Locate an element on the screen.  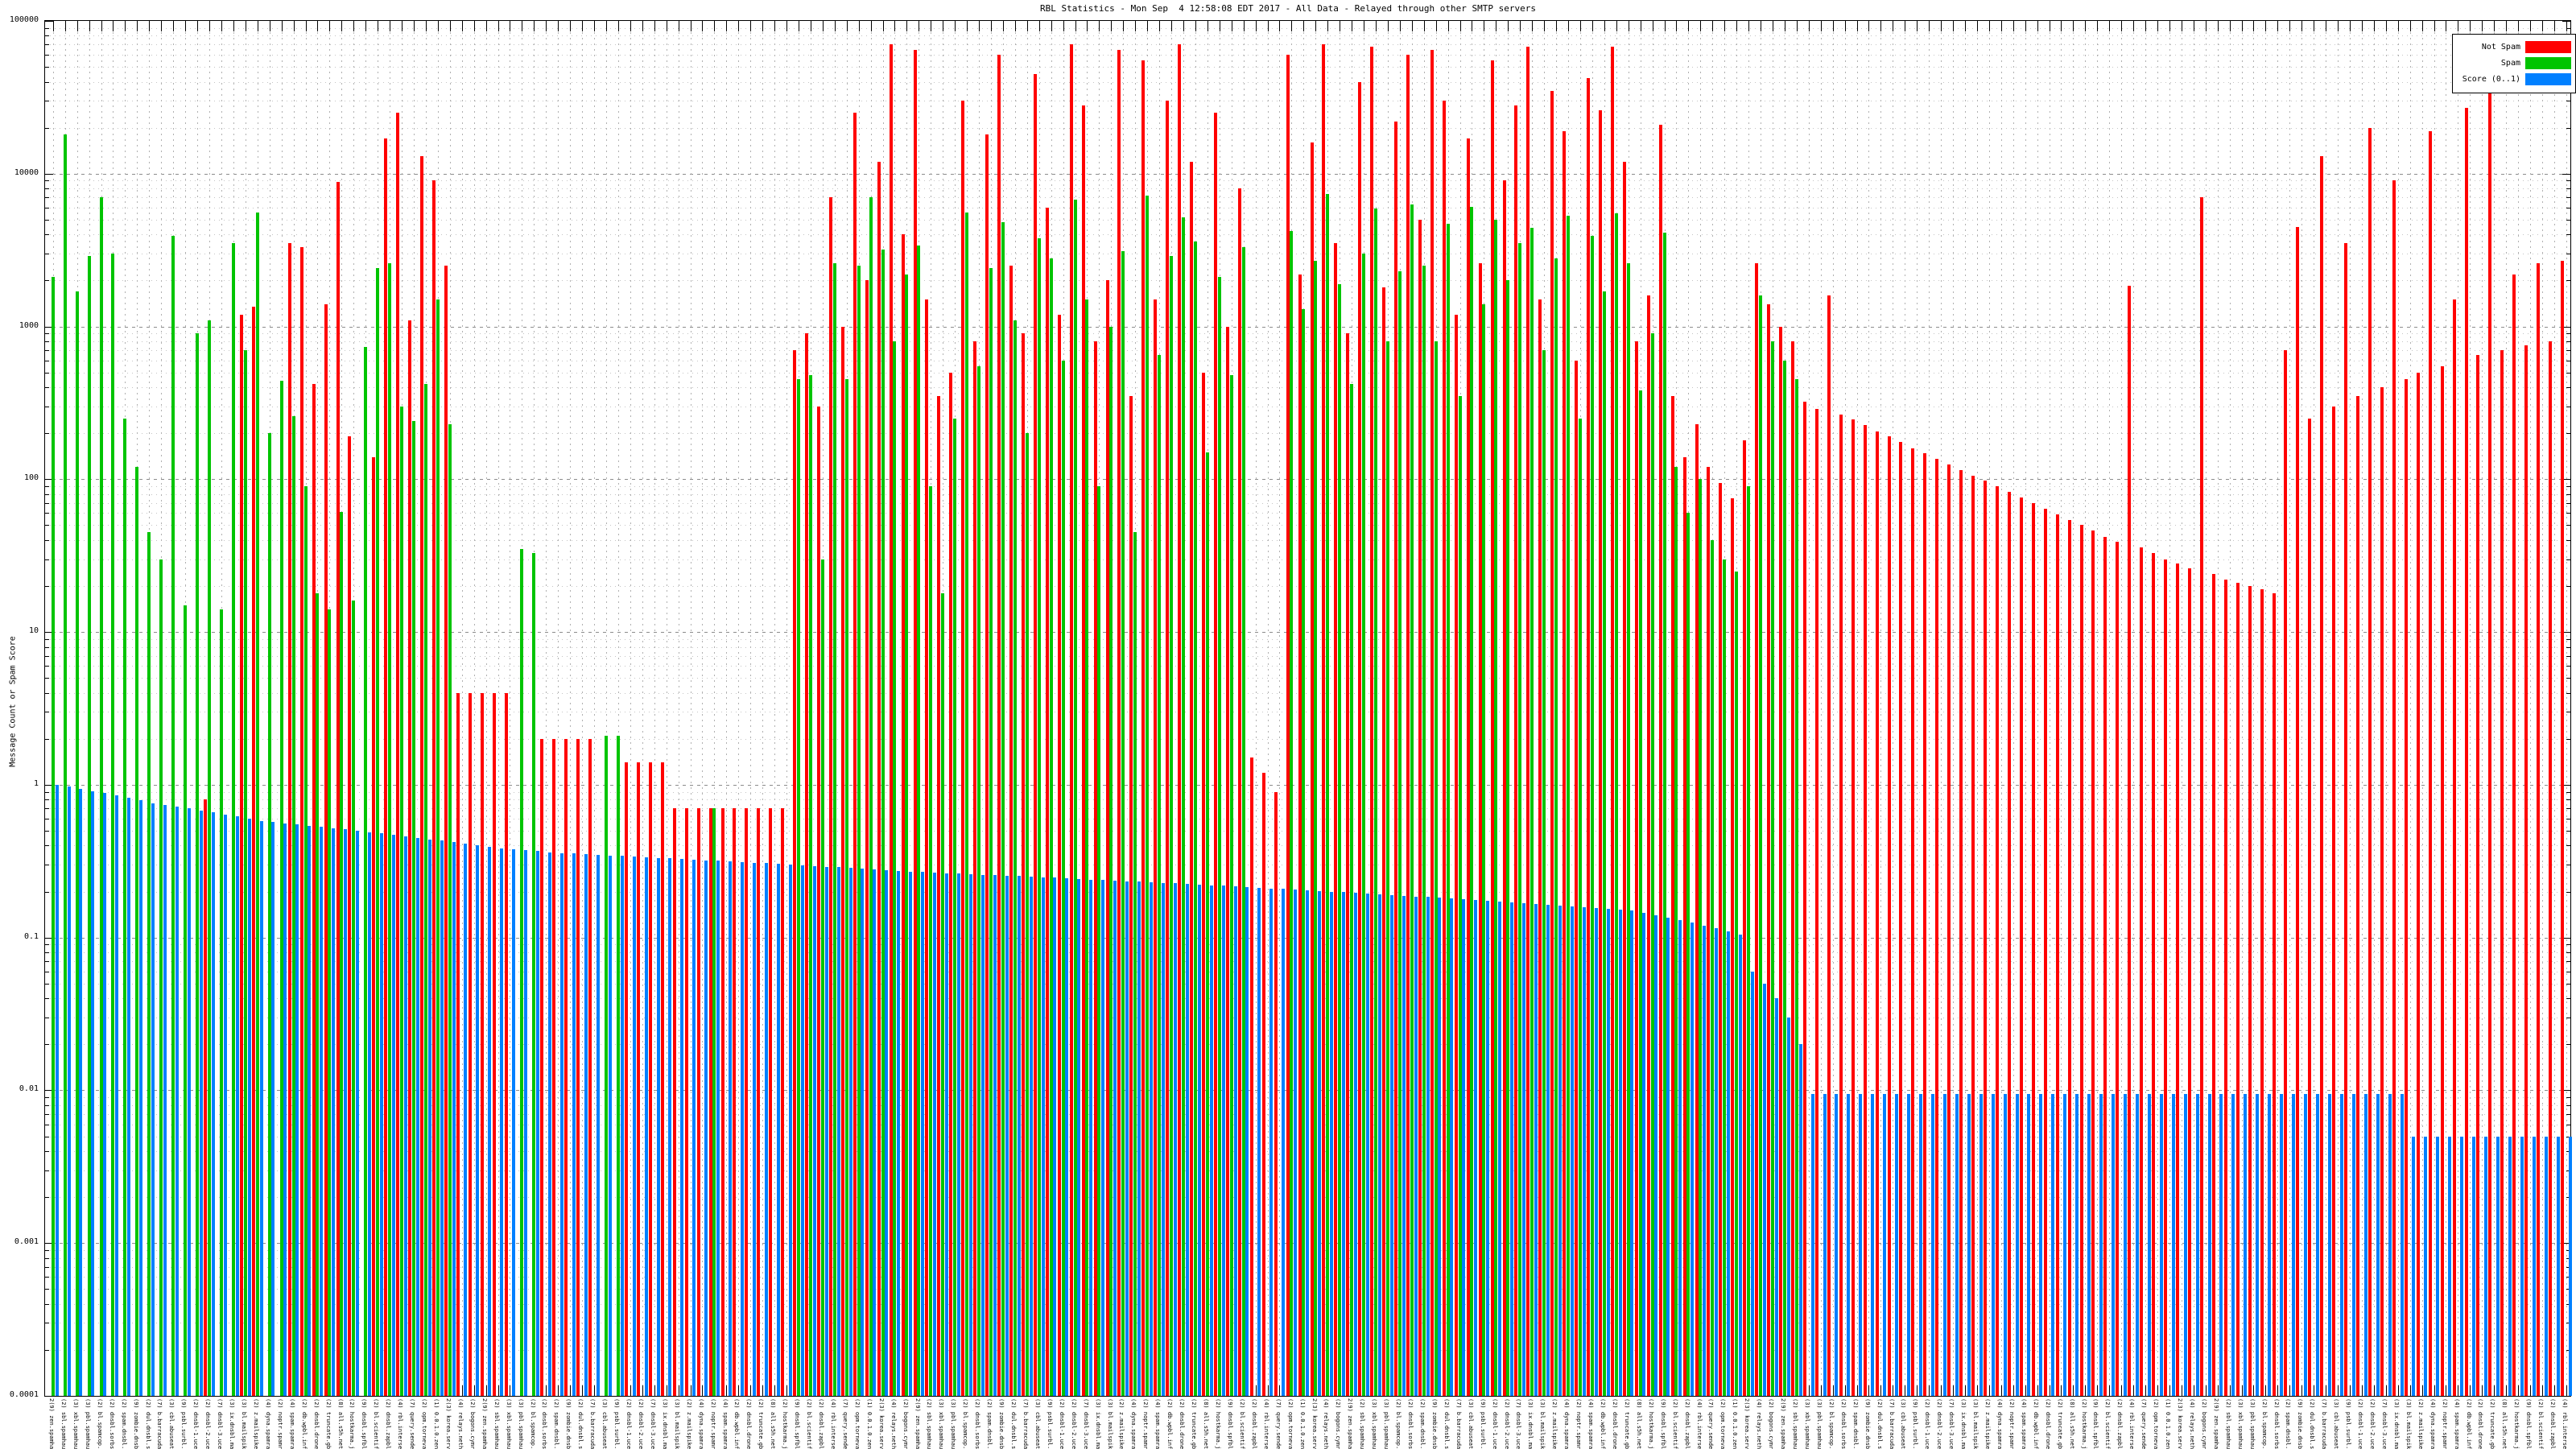
x-tick-label: (2) sbl.spamhaus.org 1 hop is located at coordinates (929, 1423).